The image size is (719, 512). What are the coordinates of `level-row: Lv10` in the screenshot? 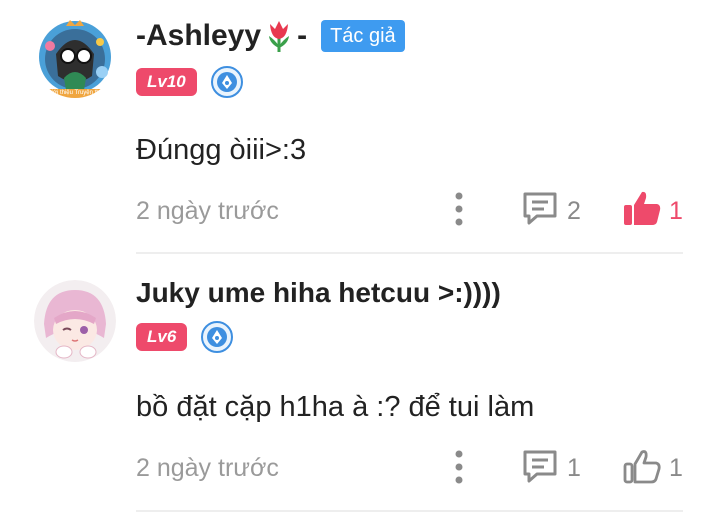 It's located at (189, 82).